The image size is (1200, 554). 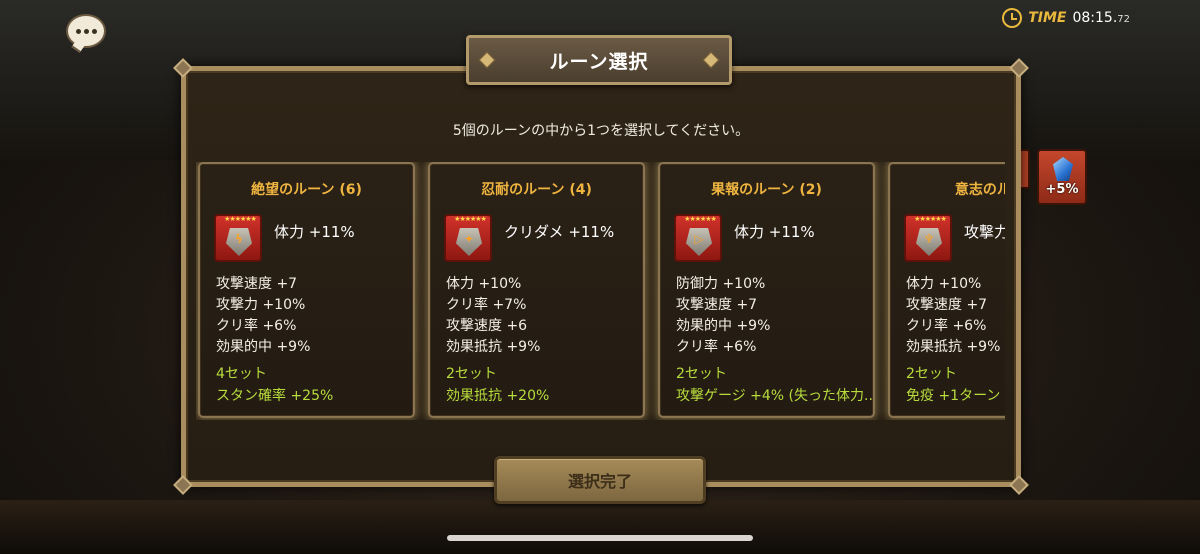 I want to click on rune-icon: ★★★★★★ ϟ, so click(x=238, y=238).